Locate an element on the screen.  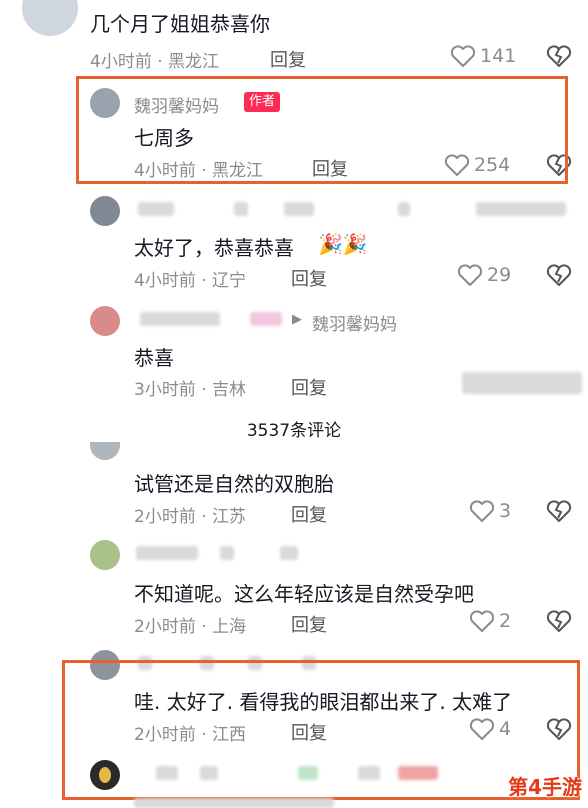
comment-meta: 2小时前 · 江苏 is located at coordinates (190, 517).